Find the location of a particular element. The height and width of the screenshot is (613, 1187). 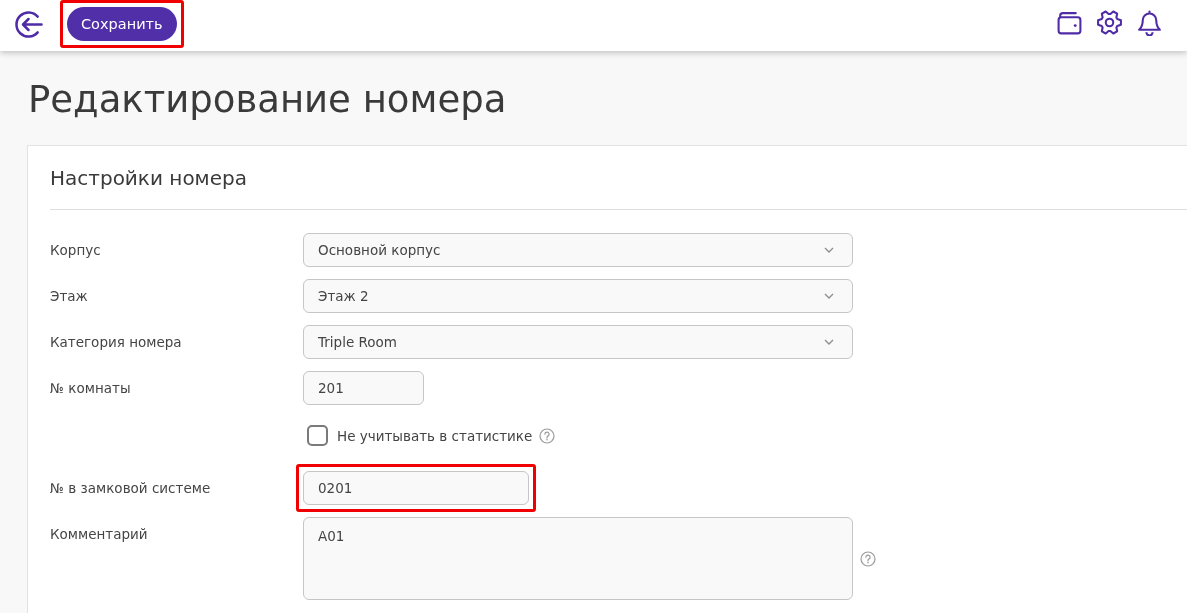

checkbox is located at coordinates (317, 435).